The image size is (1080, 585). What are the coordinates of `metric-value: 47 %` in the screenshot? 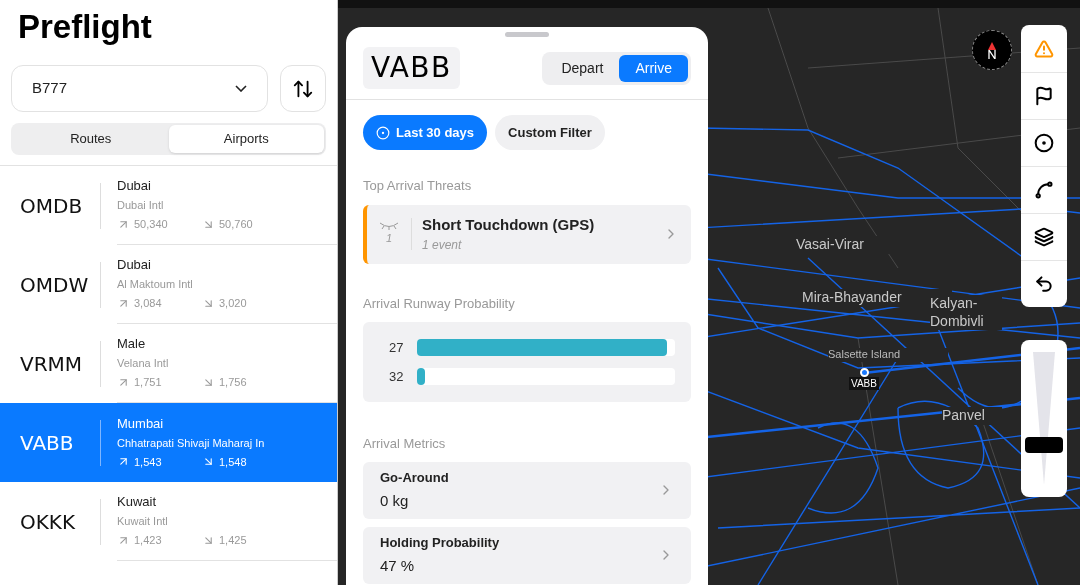 It's located at (398, 566).